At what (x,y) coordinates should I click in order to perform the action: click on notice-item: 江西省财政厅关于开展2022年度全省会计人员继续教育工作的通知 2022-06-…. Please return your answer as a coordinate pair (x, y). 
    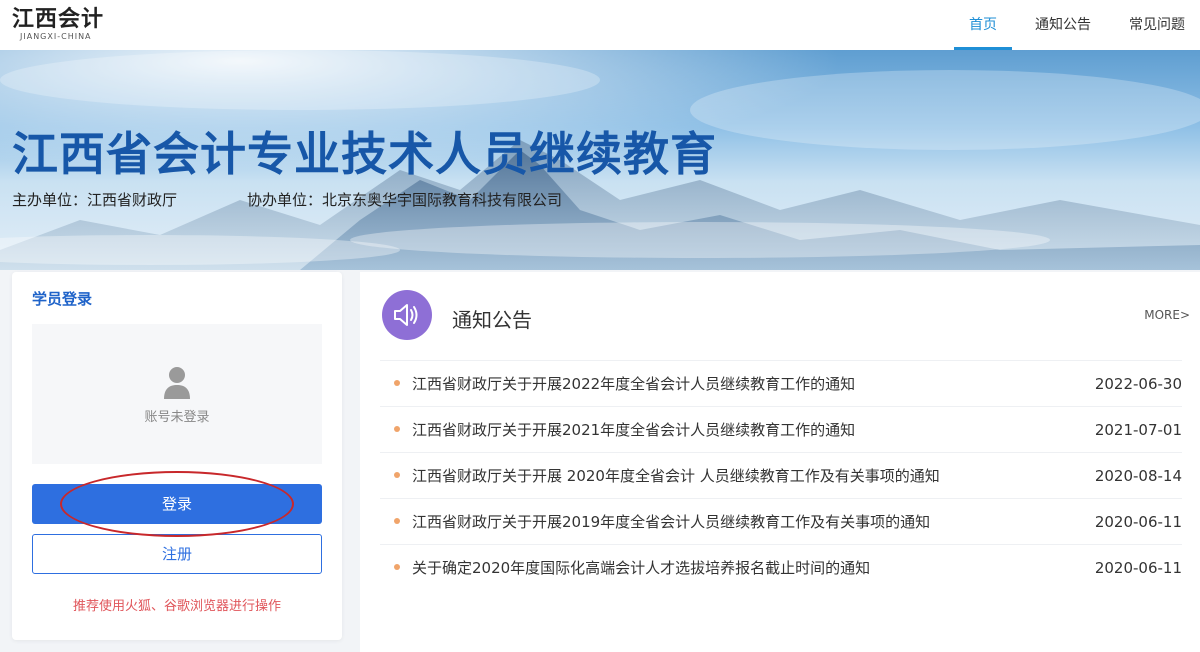
    Looking at the image, I should click on (781, 383).